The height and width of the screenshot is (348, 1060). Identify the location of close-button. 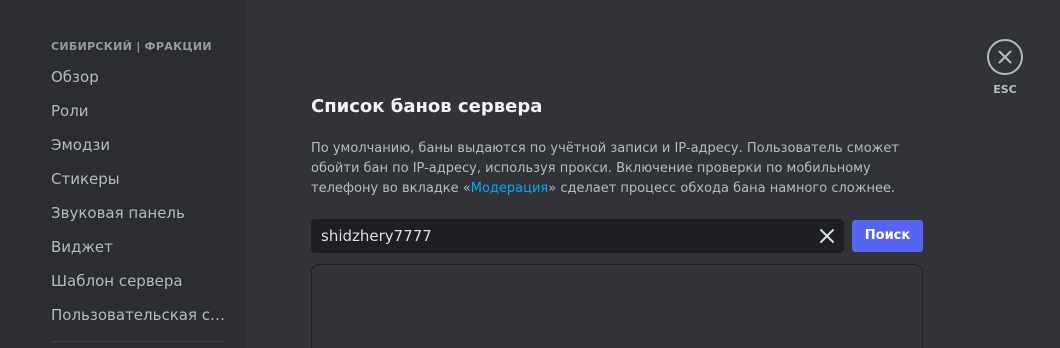
(1005, 57).